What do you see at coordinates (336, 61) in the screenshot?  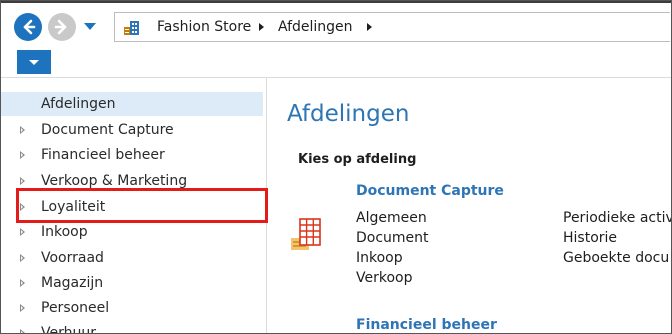 I see `action-bar` at bounding box center [336, 61].